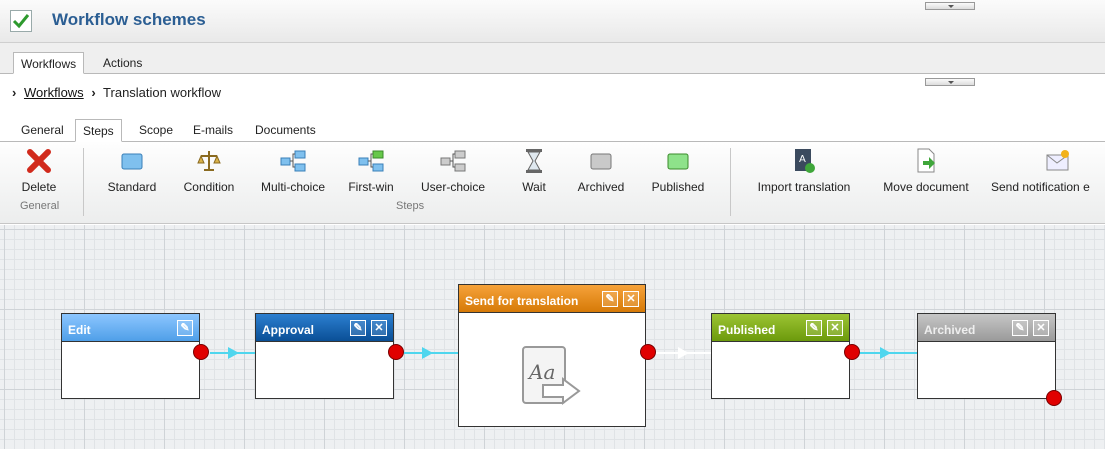 The image size is (1105, 449). What do you see at coordinates (552, 129) in the screenshot?
I see `sub-tabs: General Steps Scope E-mails Documents` at bounding box center [552, 129].